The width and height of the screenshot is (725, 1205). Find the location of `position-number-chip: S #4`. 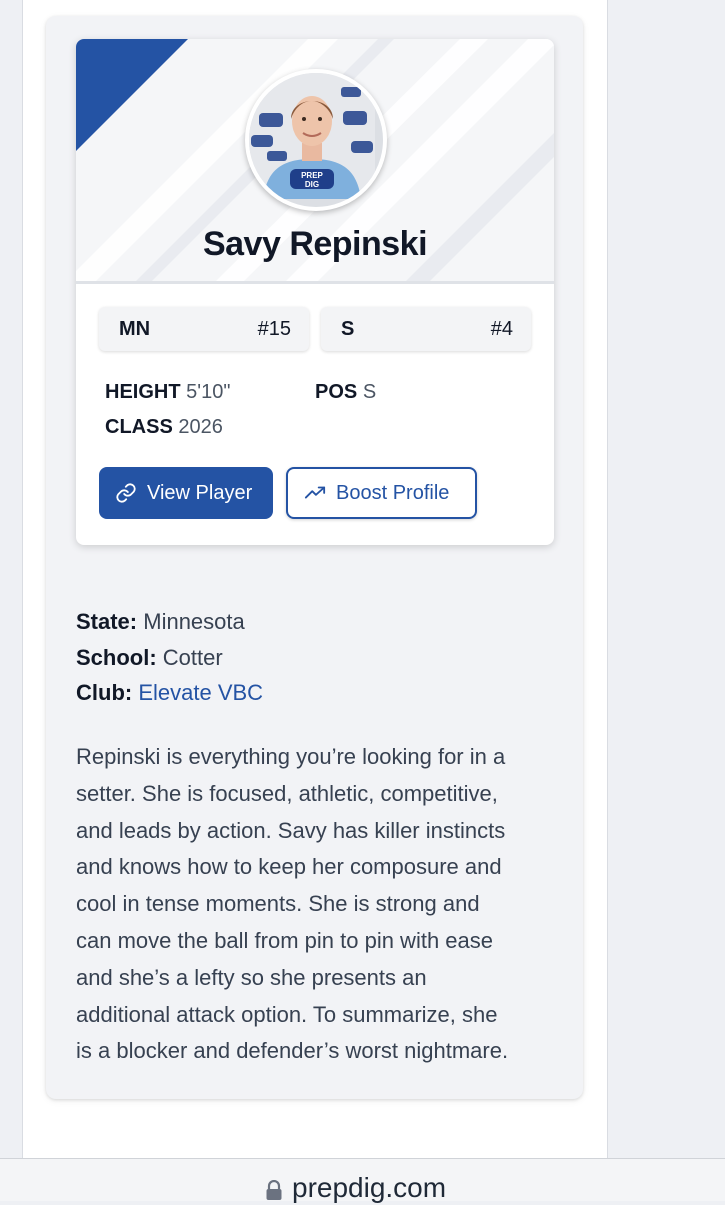

position-number-chip: S #4 is located at coordinates (426, 329).